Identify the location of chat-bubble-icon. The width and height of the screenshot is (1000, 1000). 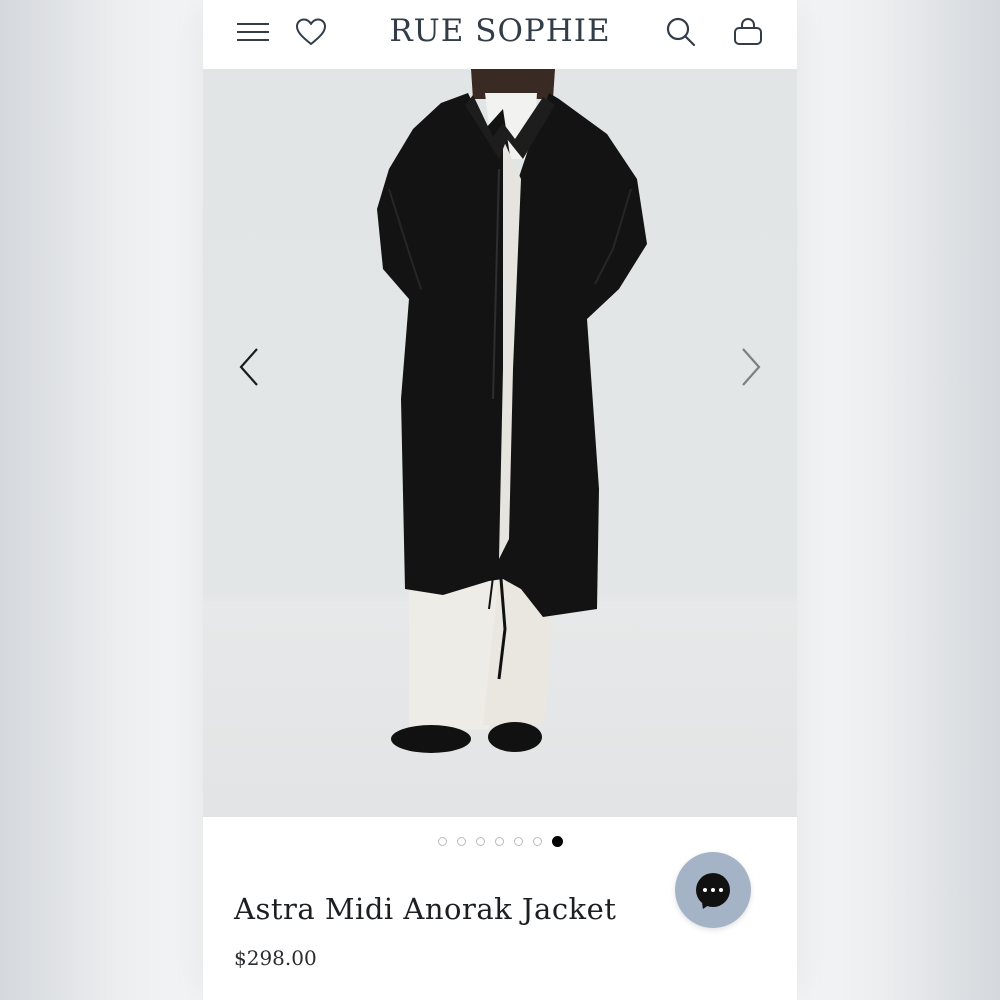
(713, 890).